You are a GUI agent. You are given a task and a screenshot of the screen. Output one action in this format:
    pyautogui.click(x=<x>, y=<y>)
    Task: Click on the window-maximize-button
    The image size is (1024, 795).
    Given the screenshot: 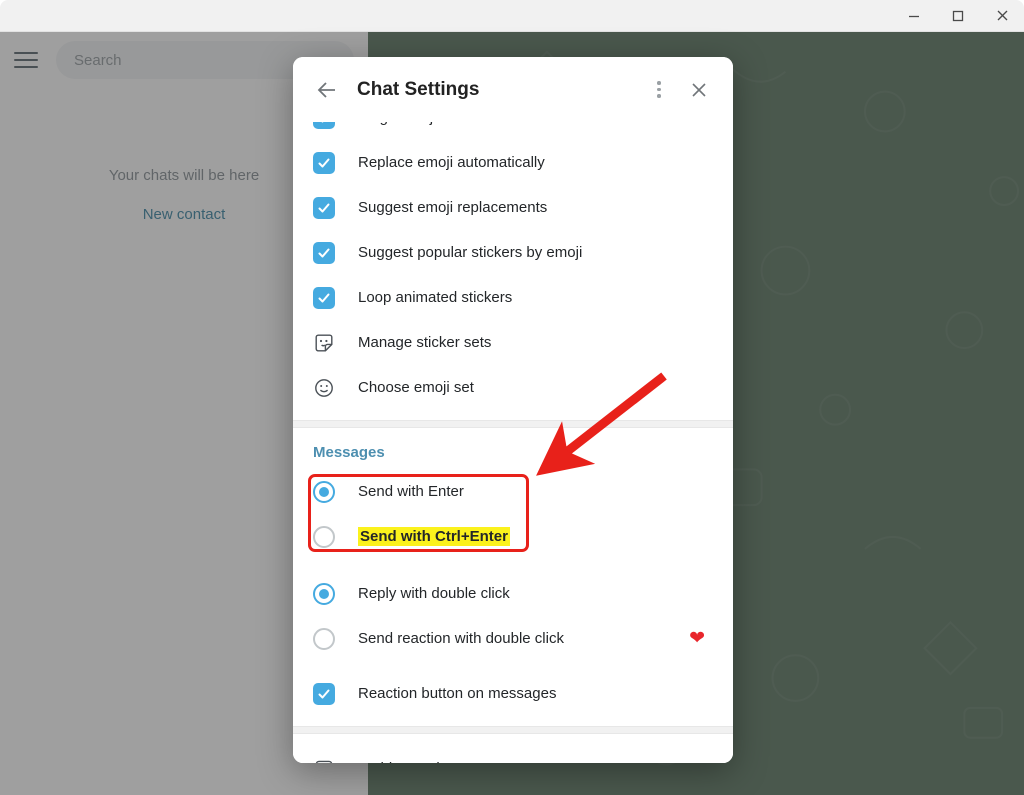 What is the action you would take?
    pyautogui.click(x=958, y=16)
    